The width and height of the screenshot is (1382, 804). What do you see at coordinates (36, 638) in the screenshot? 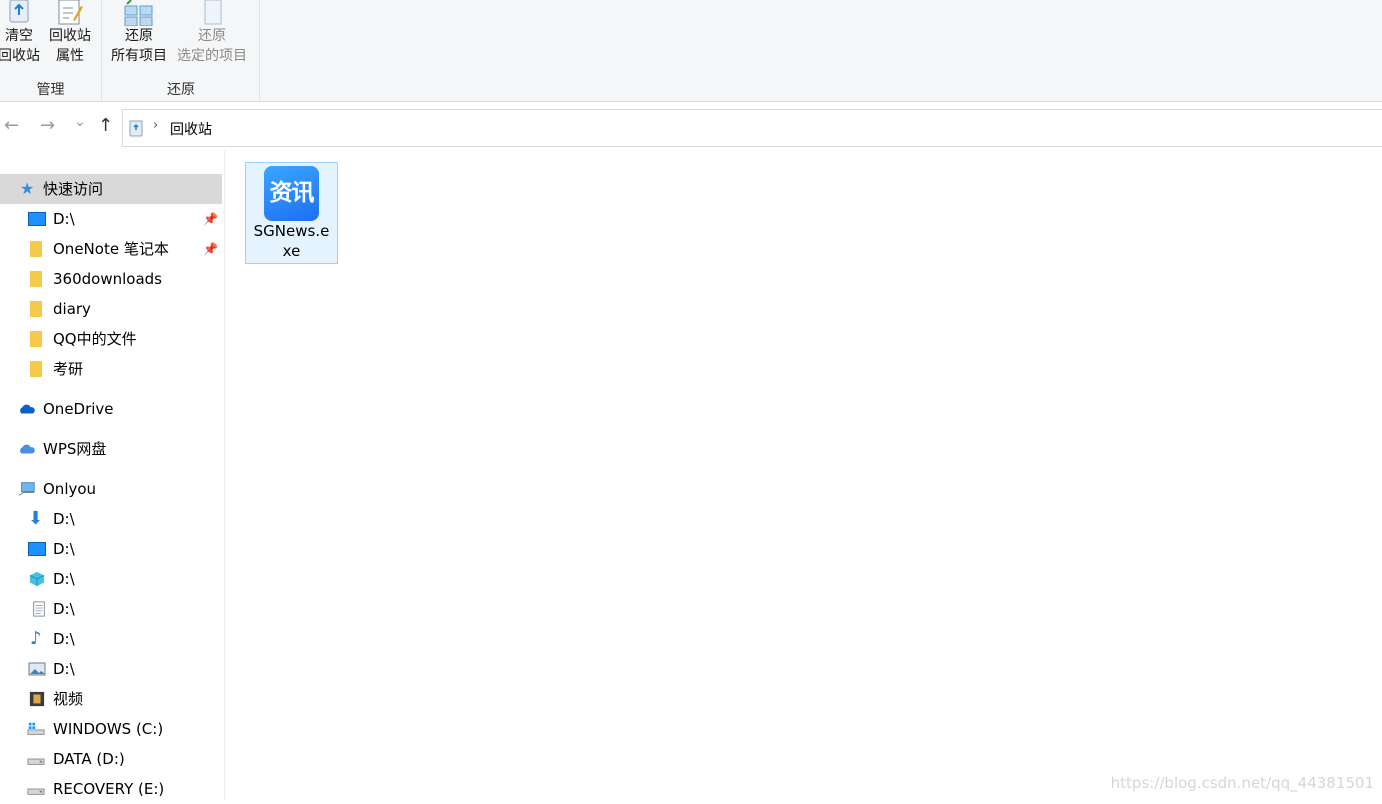
I see `music-note-icon: ♪` at bounding box center [36, 638].